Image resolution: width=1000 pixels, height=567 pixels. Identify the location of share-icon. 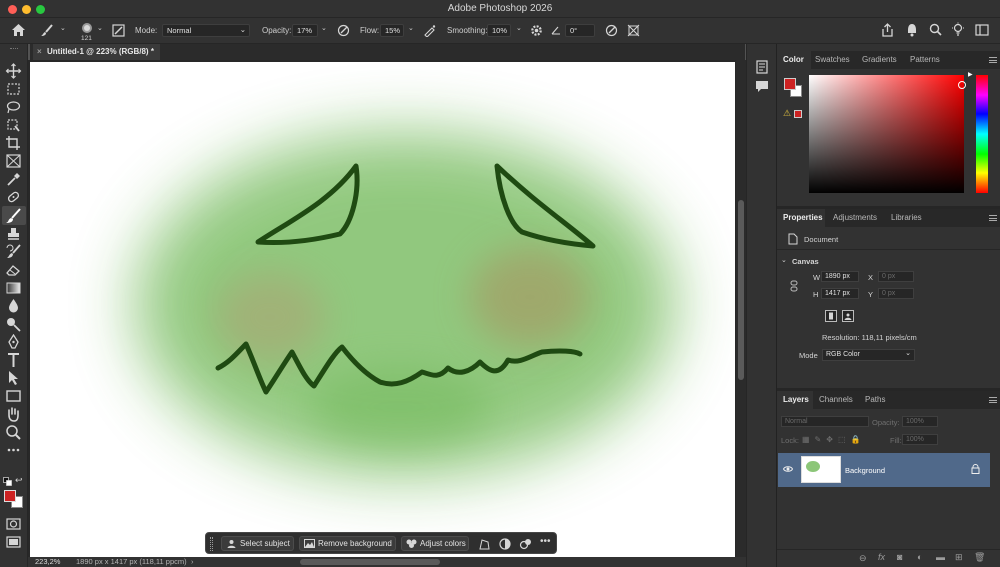
(887, 30).